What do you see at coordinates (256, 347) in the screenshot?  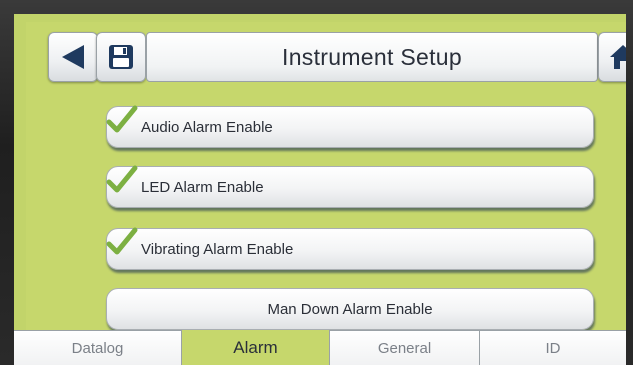 I see `tab-alarm: Alarm` at bounding box center [256, 347].